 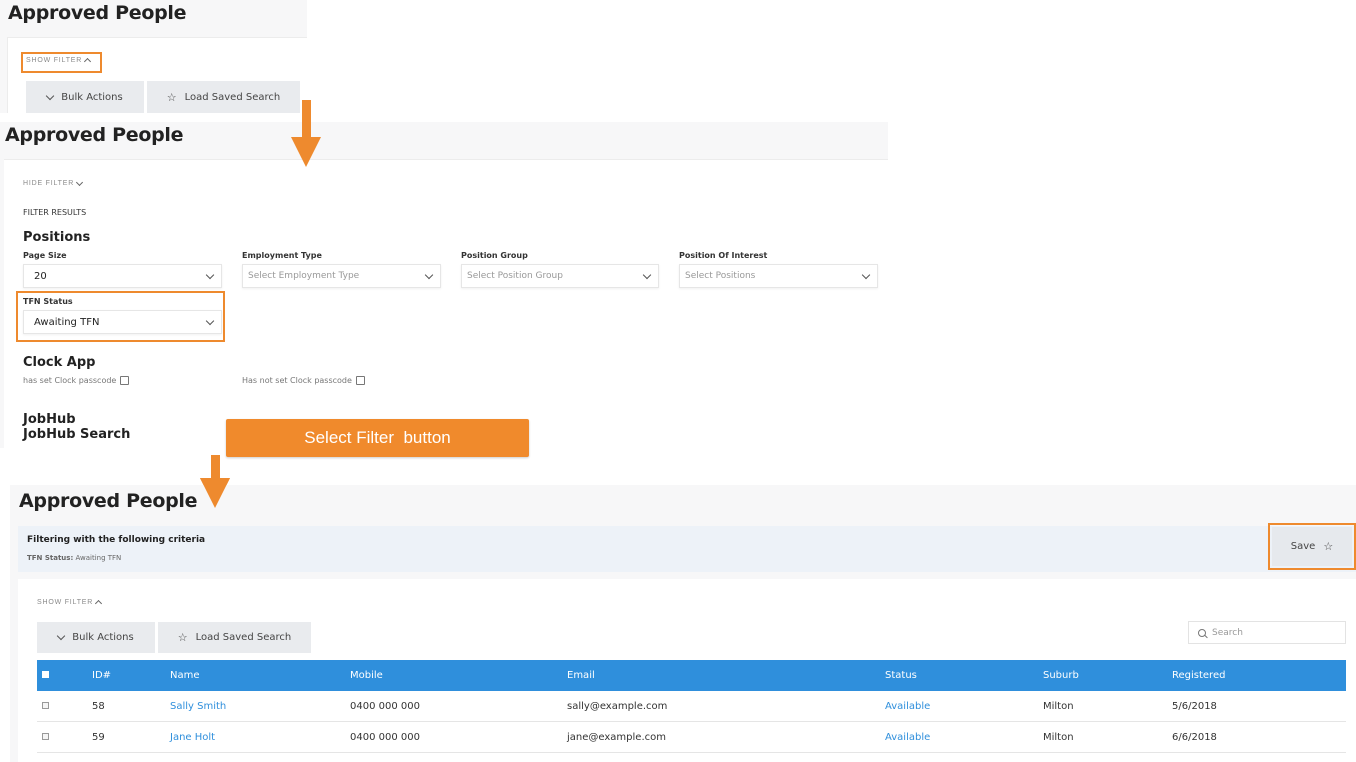 What do you see at coordinates (1194, 737) in the screenshot?
I see `cell-registered: 6/6/2018` at bounding box center [1194, 737].